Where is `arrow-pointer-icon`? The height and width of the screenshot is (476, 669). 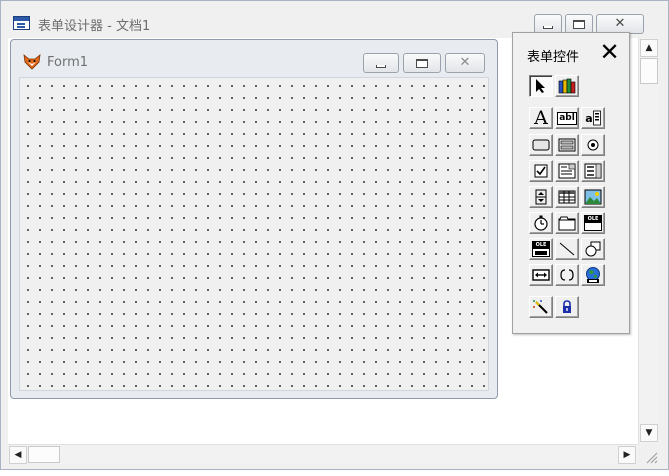
arrow-pointer-icon is located at coordinates (540, 86).